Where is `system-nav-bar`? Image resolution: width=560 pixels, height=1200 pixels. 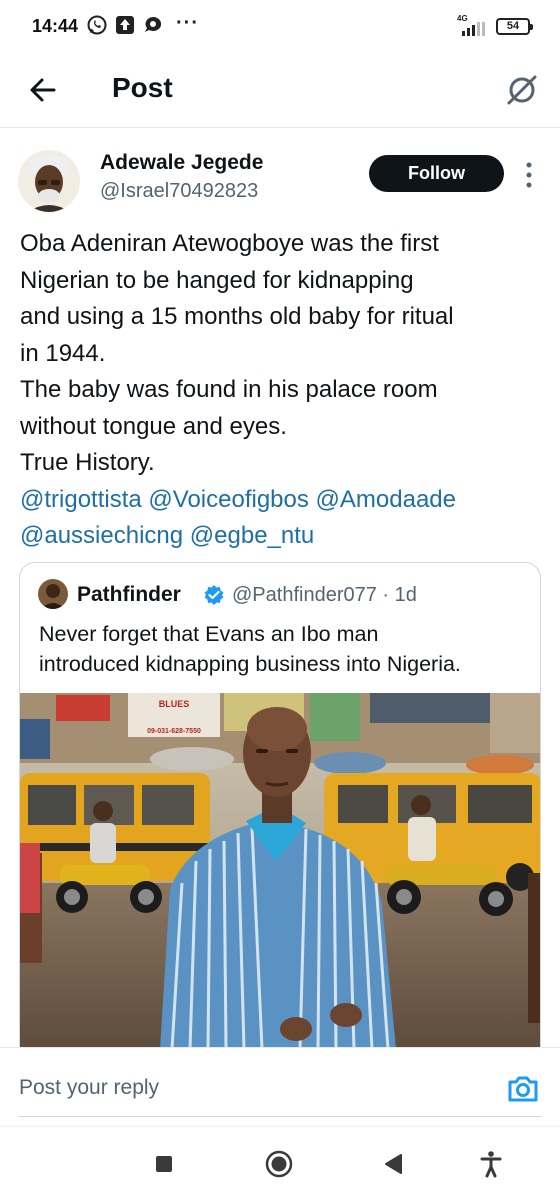
system-nav-bar is located at coordinates (280, 1163).